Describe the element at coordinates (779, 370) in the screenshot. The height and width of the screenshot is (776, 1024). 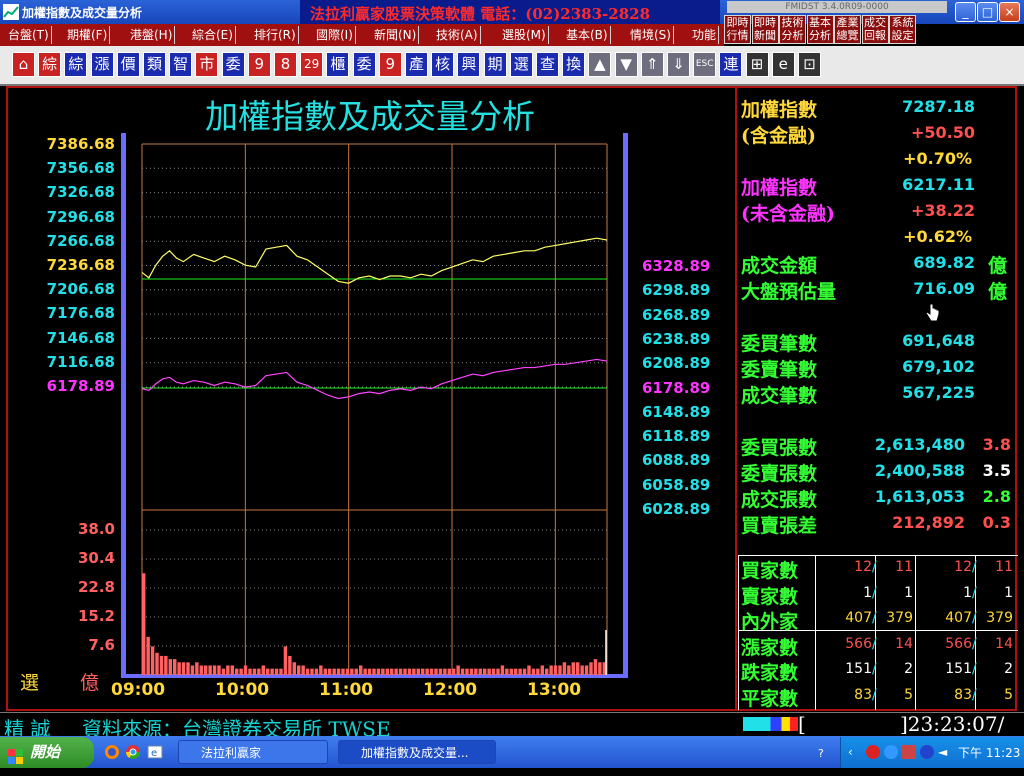
I see `count-label: 委賣筆數` at that location.